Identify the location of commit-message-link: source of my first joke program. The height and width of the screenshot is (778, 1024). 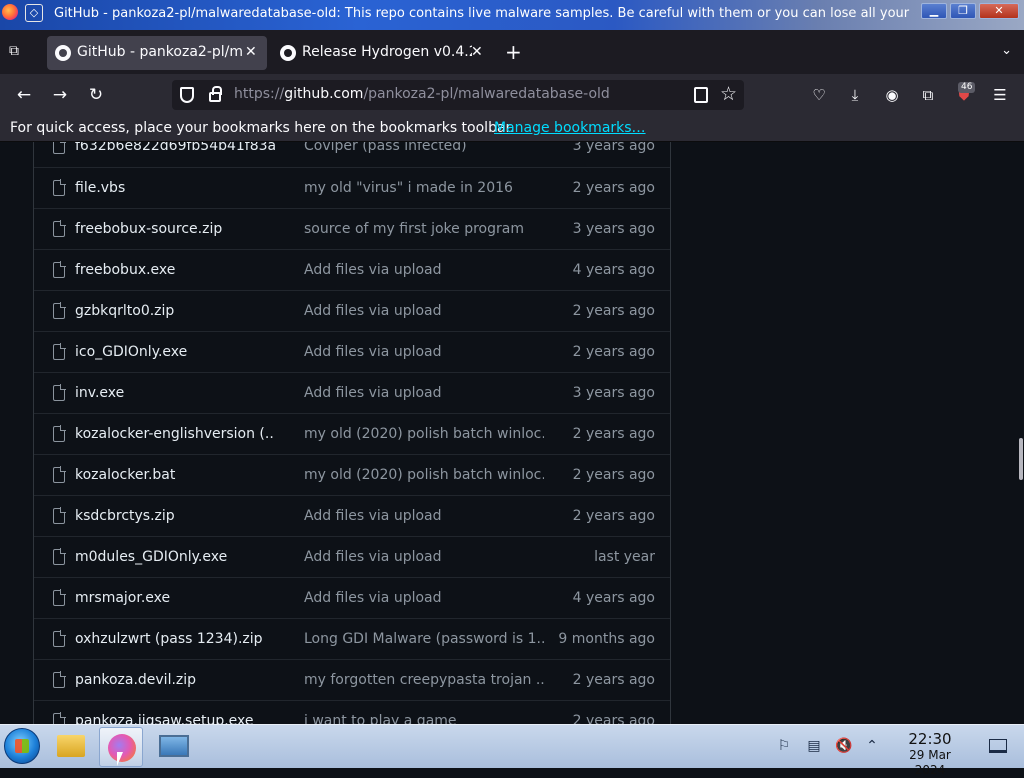
(424, 229).